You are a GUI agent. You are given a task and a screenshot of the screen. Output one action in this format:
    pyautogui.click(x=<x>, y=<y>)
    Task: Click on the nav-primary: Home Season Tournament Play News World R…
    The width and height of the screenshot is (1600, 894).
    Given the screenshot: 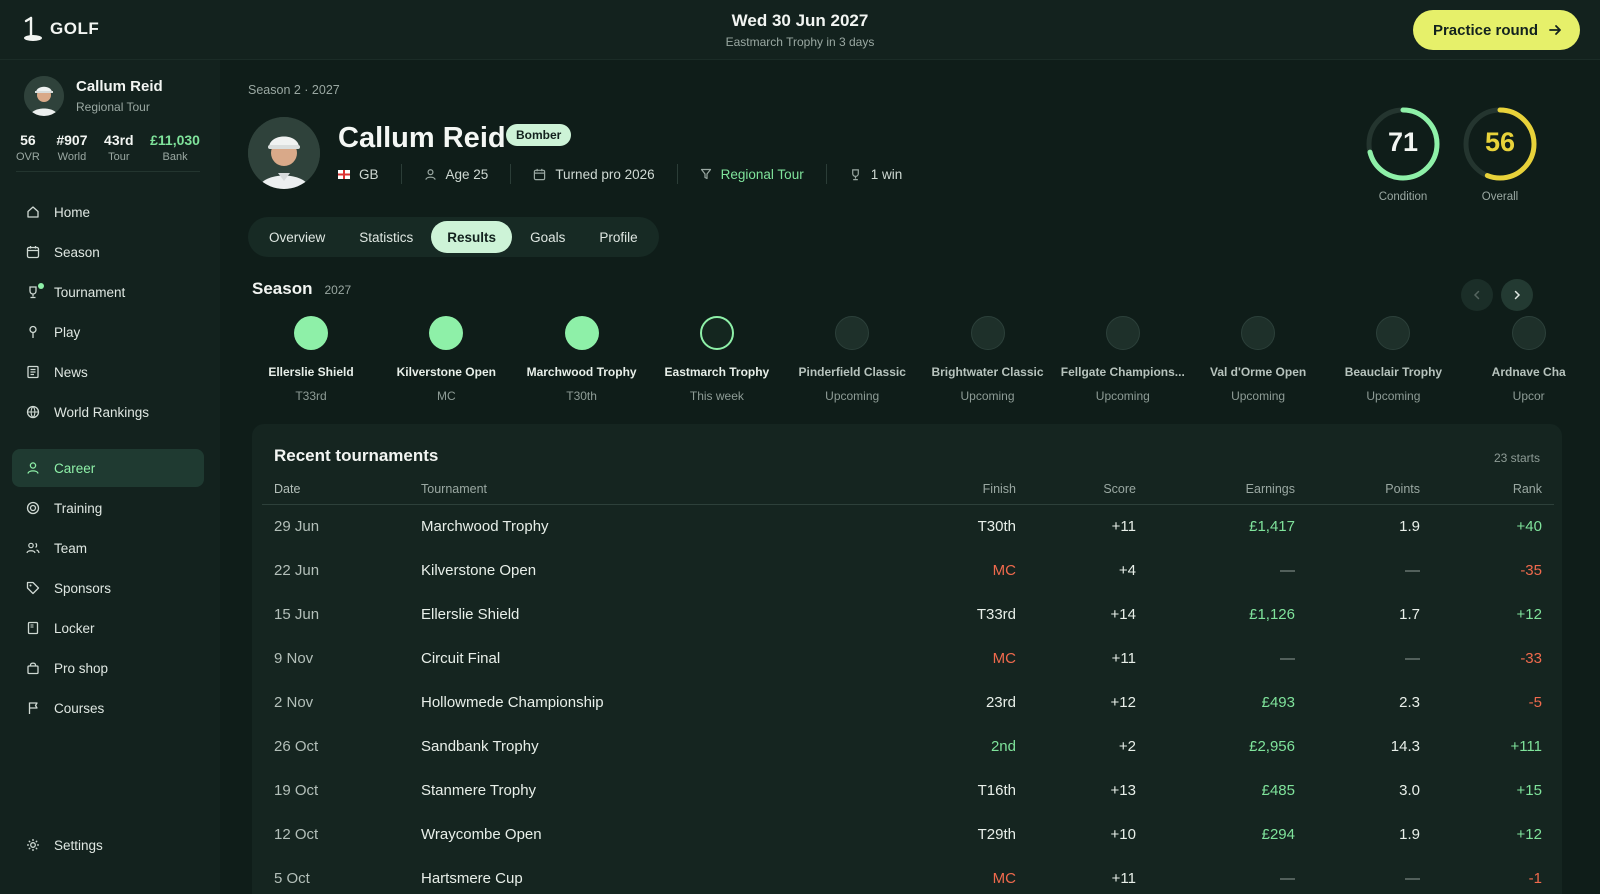 What is the action you would take?
    pyautogui.click(x=108, y=313)
    